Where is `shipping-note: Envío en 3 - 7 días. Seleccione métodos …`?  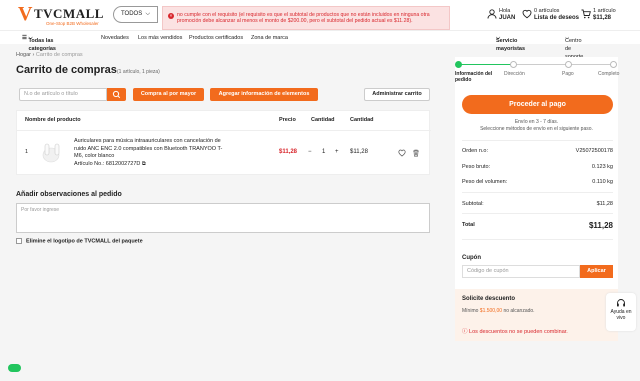 shipping-note: Envío en 3 - 7 días. Seleccione métodos … is located at coordinates (536, 126).